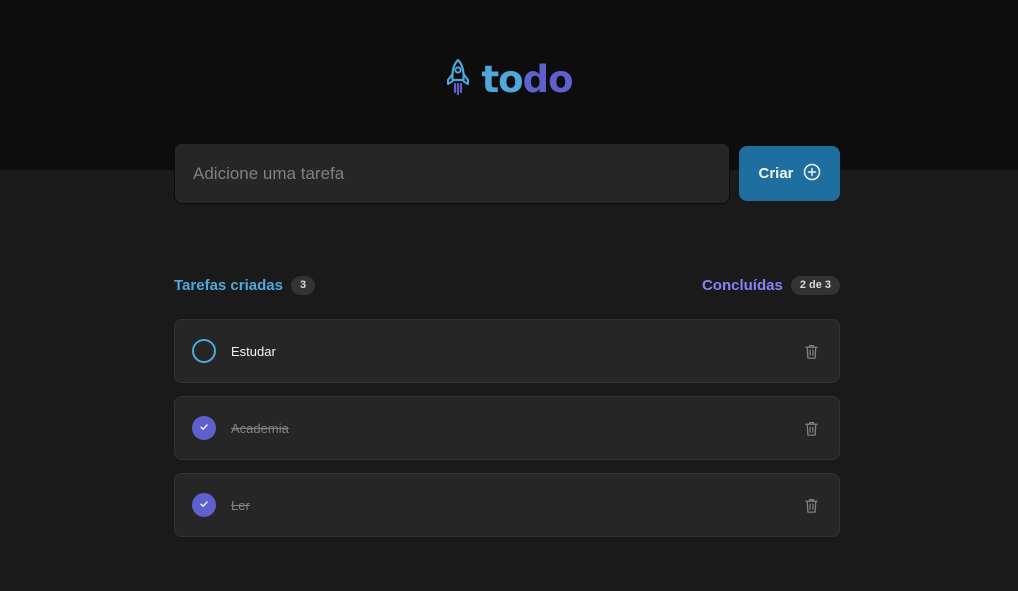 This screenshot has height=591, width=1018. I want to click on new-task-form: Criar, so click(507, 173).